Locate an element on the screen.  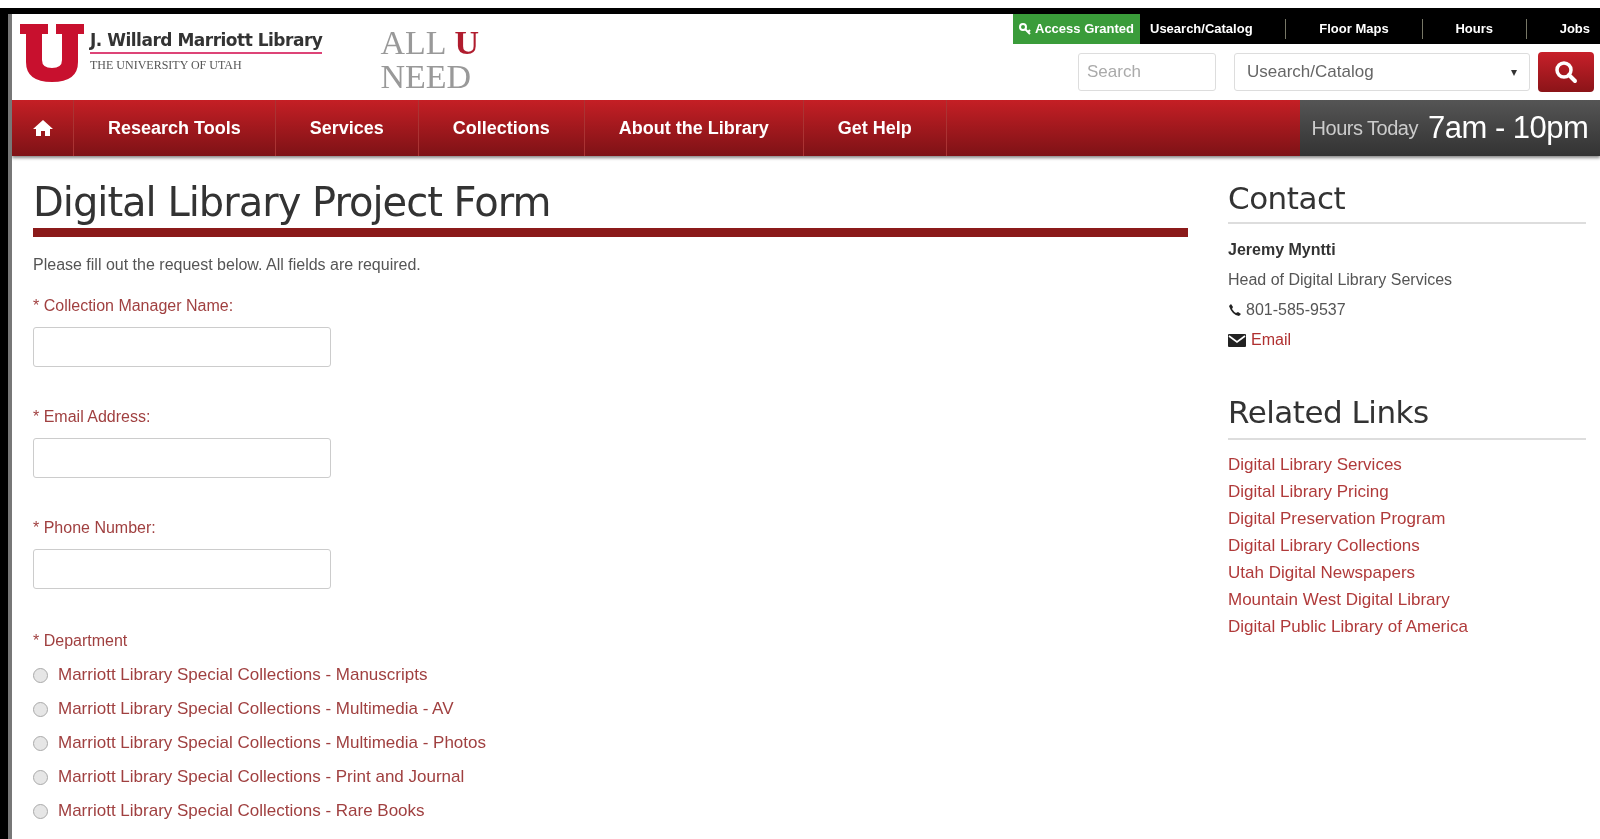
search-icon is located at coordinates (1566, 72).